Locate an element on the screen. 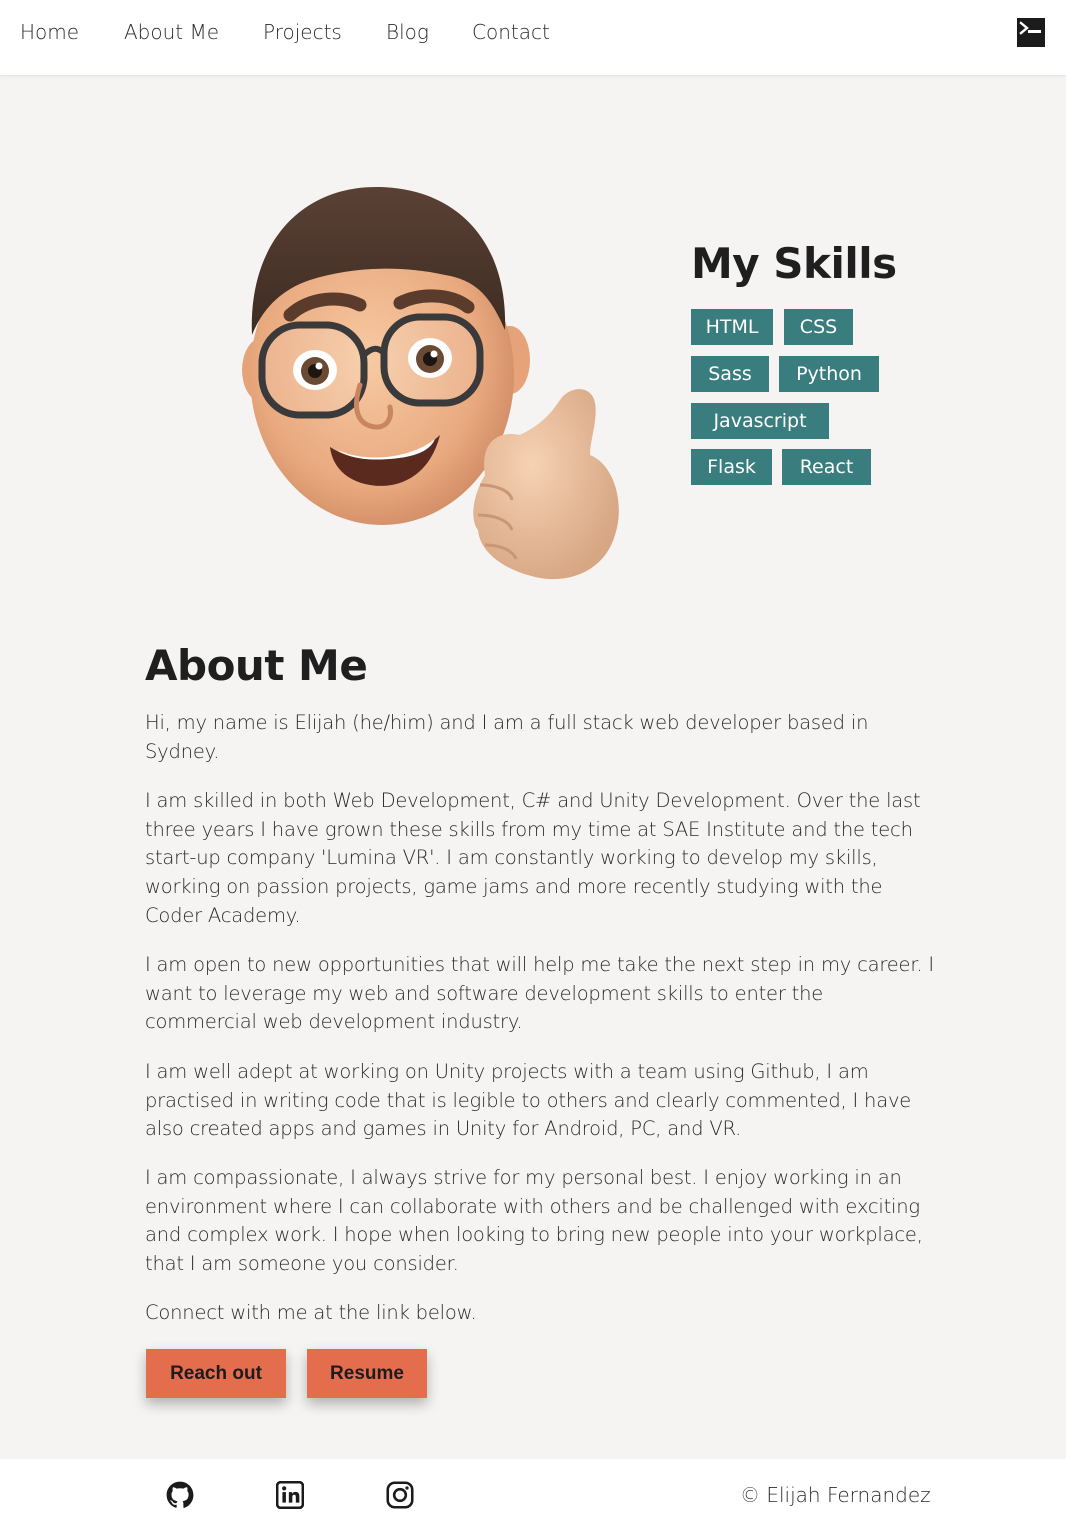 The image size is (1066, 1532). skill-tag-react: React is located at coordinates (826, 467).